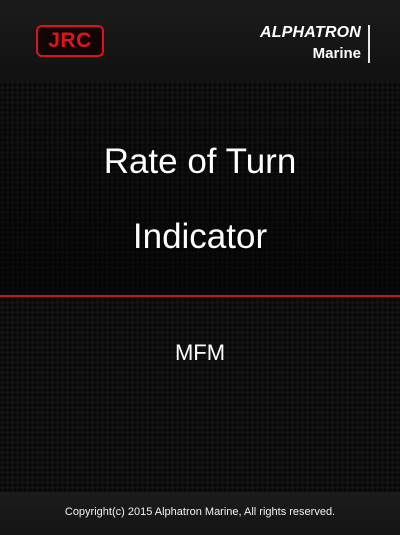  I want to click on marine-logo-text: Marine, so click(336, 53).